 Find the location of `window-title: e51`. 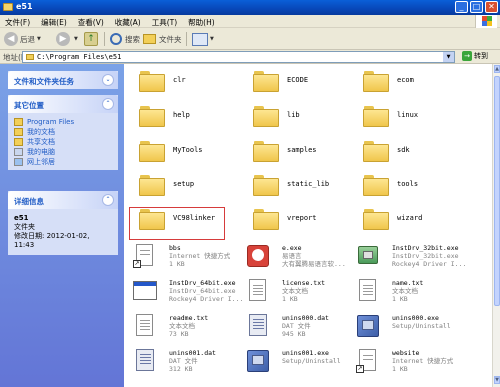

window-title: e51 is located at coordinates (24, 6).